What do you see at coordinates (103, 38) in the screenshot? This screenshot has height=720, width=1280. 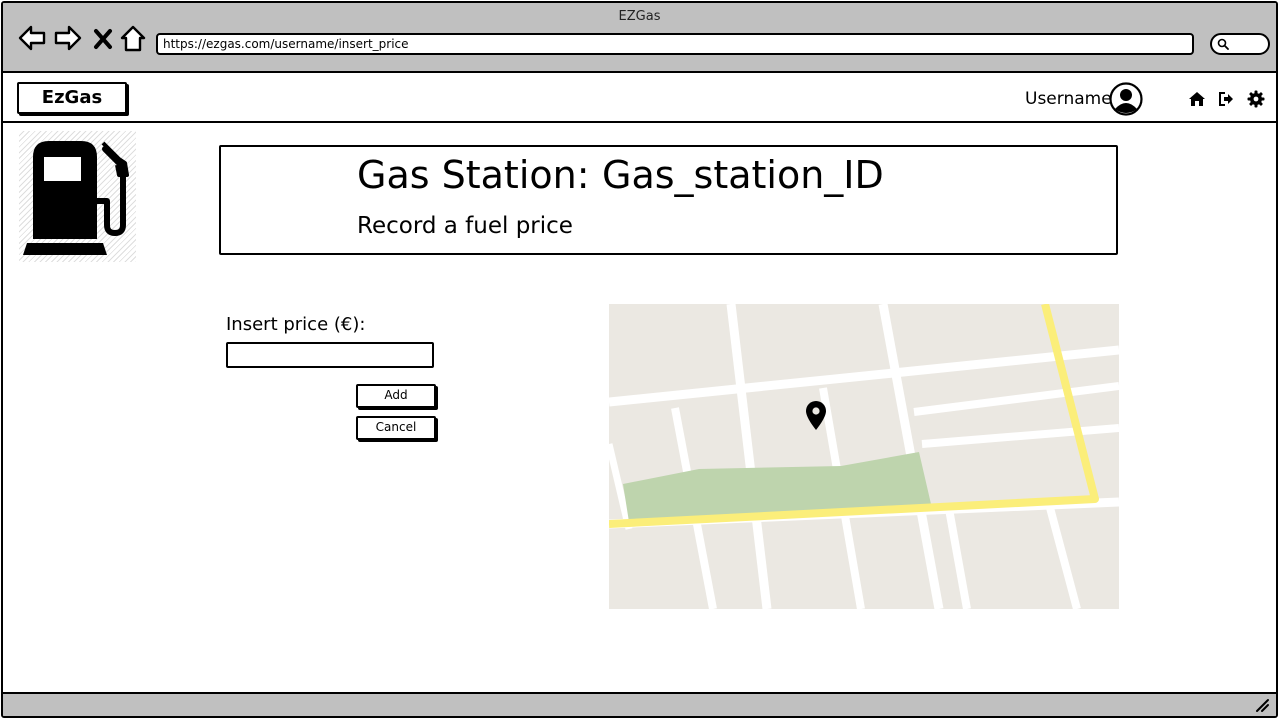 I see `close-icon` at bounding box center [103, 38].